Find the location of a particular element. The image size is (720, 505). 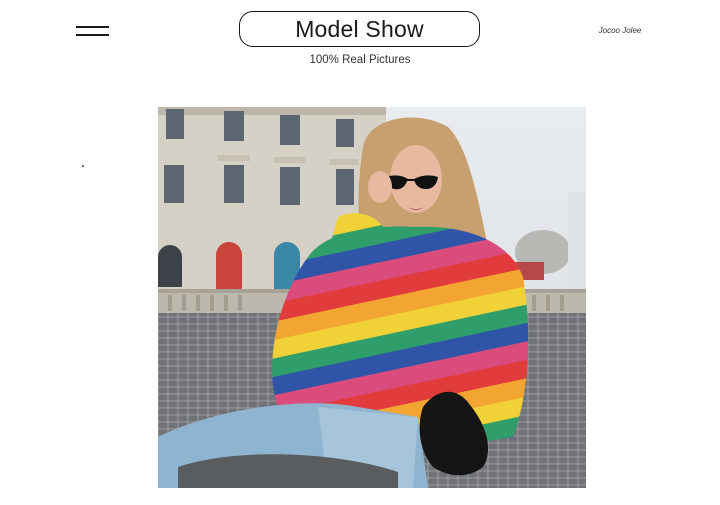

page-title: Model Show is located at coordinates (359, 28).